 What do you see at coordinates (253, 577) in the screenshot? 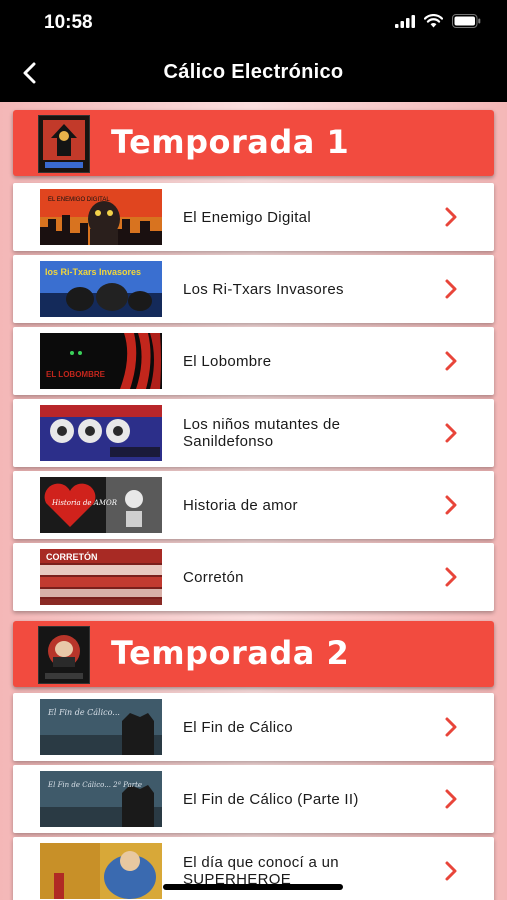
I see `list-item: CORRETÓN Corretón` at bounding box center [253, 577].